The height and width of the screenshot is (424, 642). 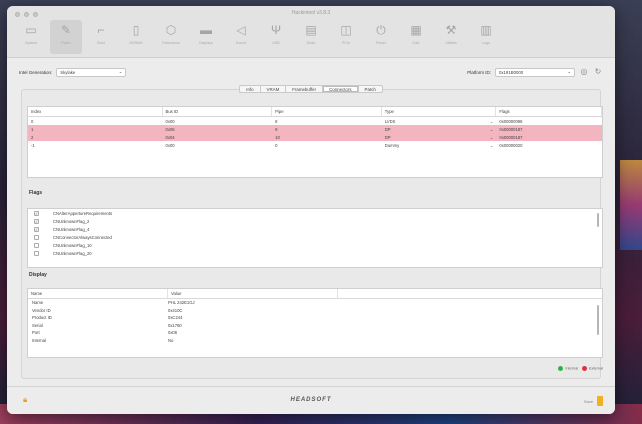 I want to click on flag-label: CNUnknownFlag_10, so click(x=72, y=245).